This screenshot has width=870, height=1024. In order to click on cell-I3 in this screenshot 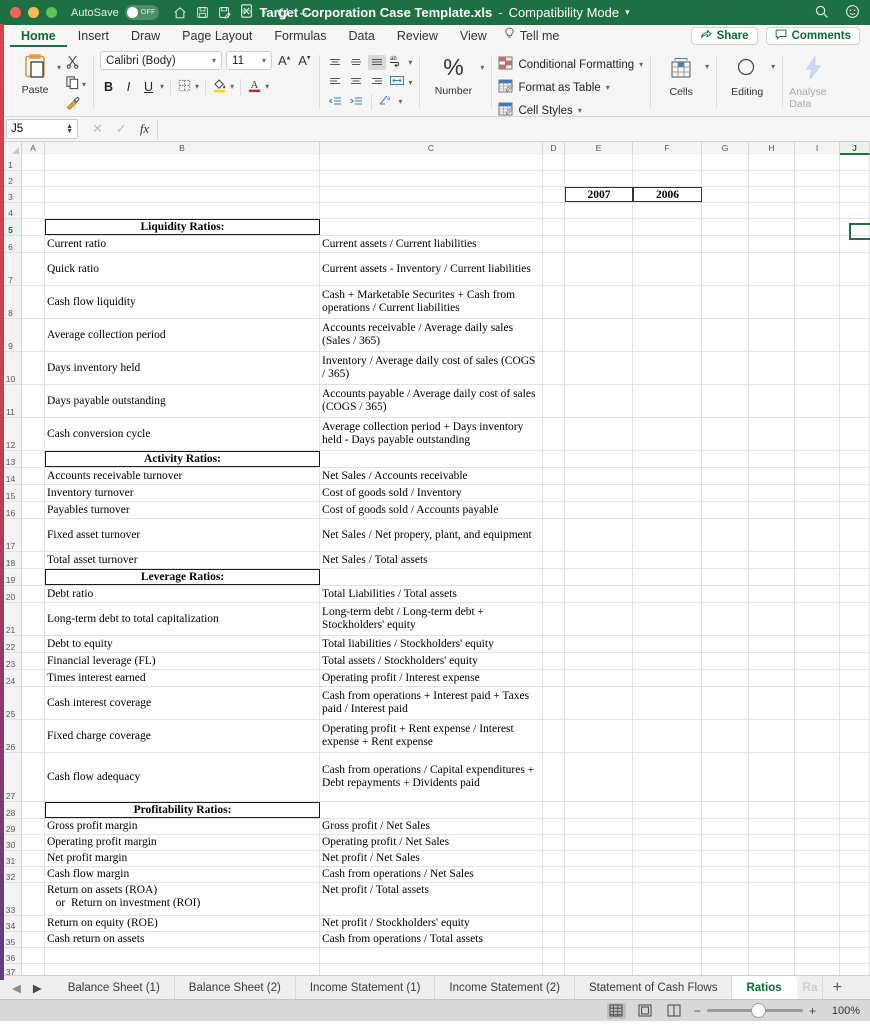, I will do `click(817, 194)`.